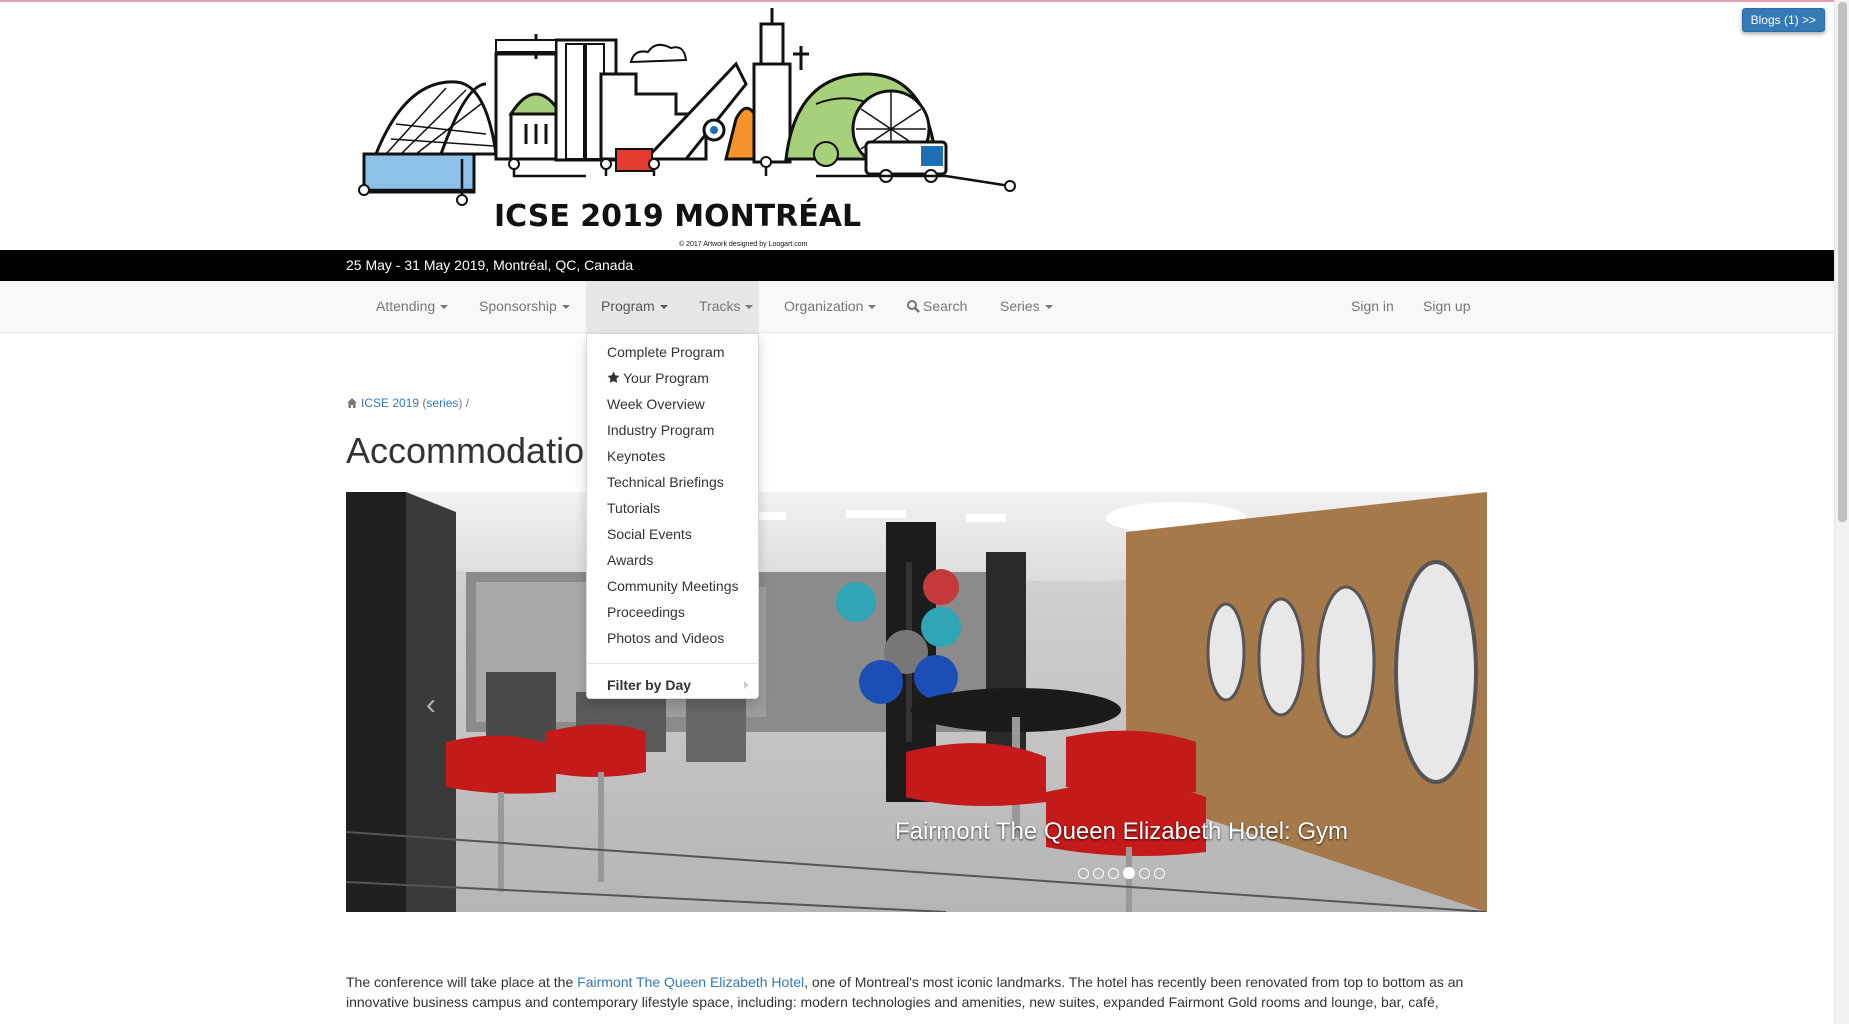 The height and width of the screenshot is (1024, 1849). Describe the element at coordinates (1783, 20) in the screenshot. I see `blogs-button: Blogs (1) >>` at that location.